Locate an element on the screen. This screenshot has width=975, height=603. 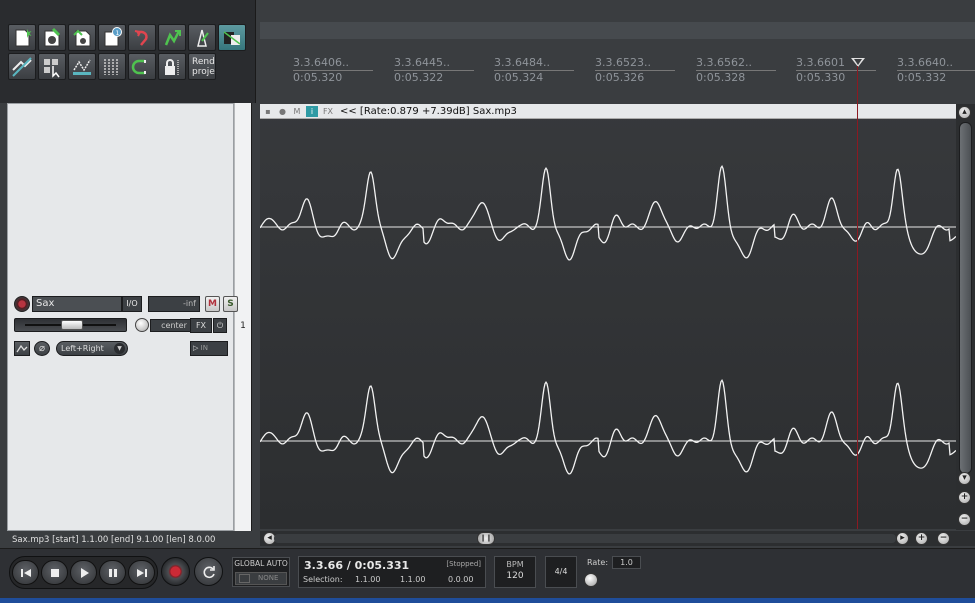
horizontal-scroll-thumb: ❙❙ is located at coordinates (486, 538).